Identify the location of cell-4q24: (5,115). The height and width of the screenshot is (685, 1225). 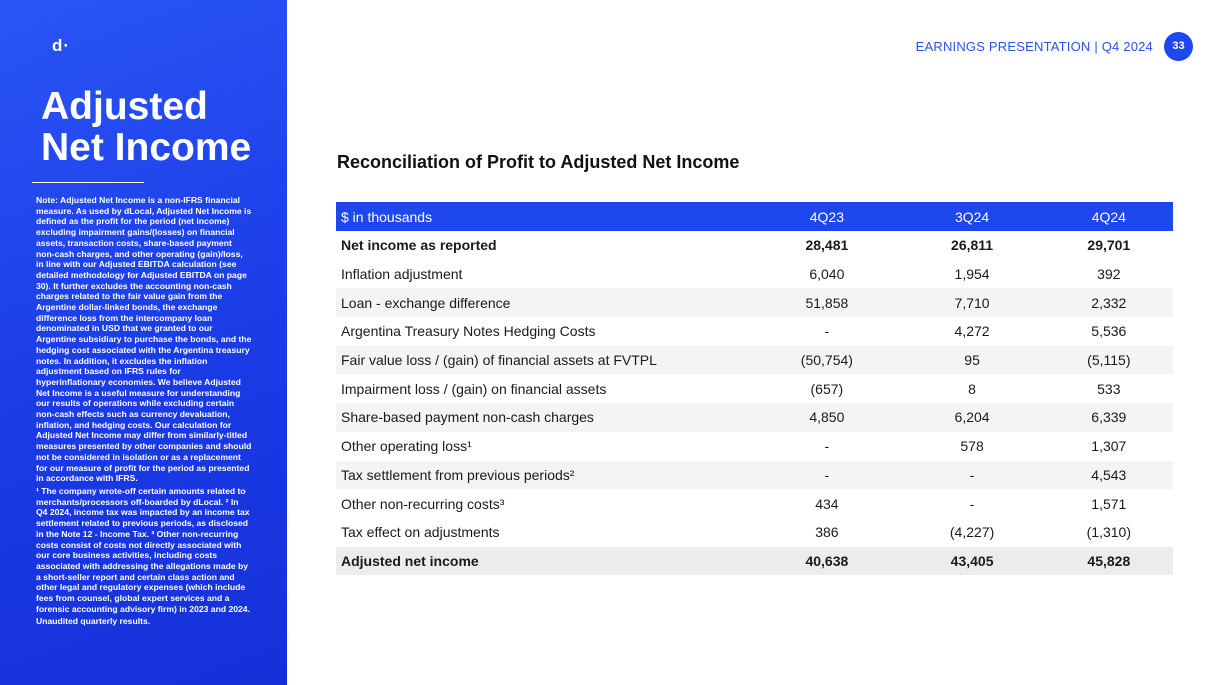
(1108, 360).